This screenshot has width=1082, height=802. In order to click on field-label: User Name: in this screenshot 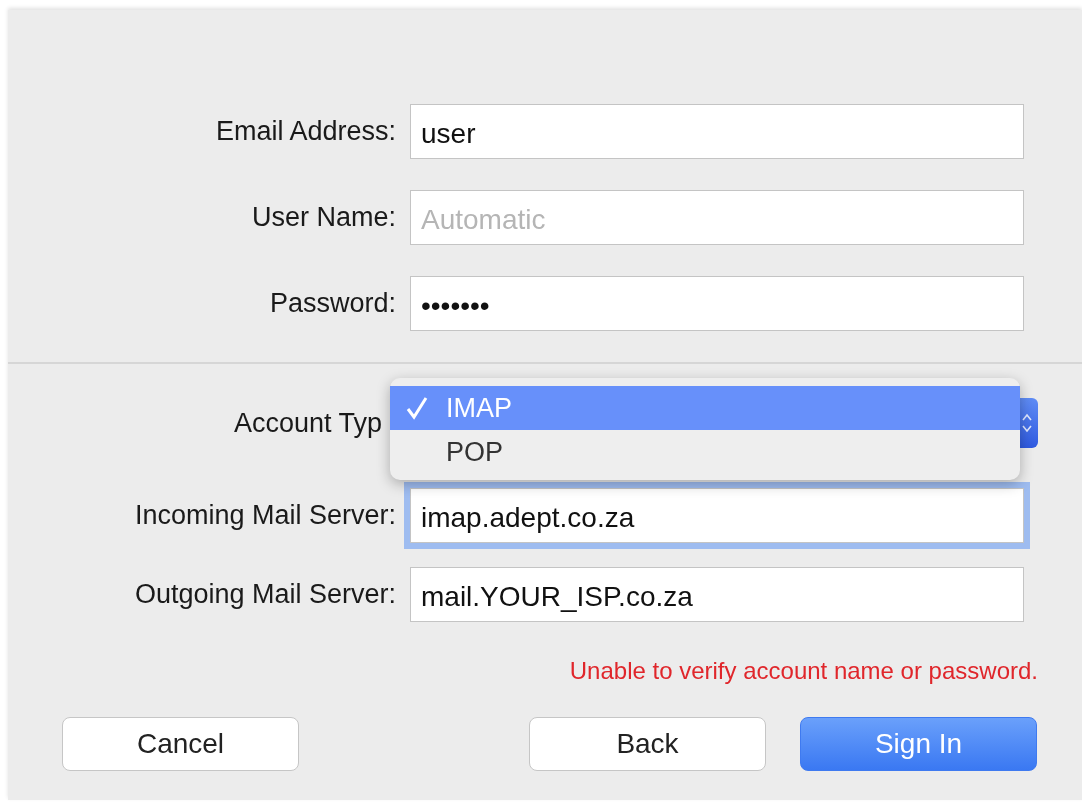, I will do `click(323, 217)`.